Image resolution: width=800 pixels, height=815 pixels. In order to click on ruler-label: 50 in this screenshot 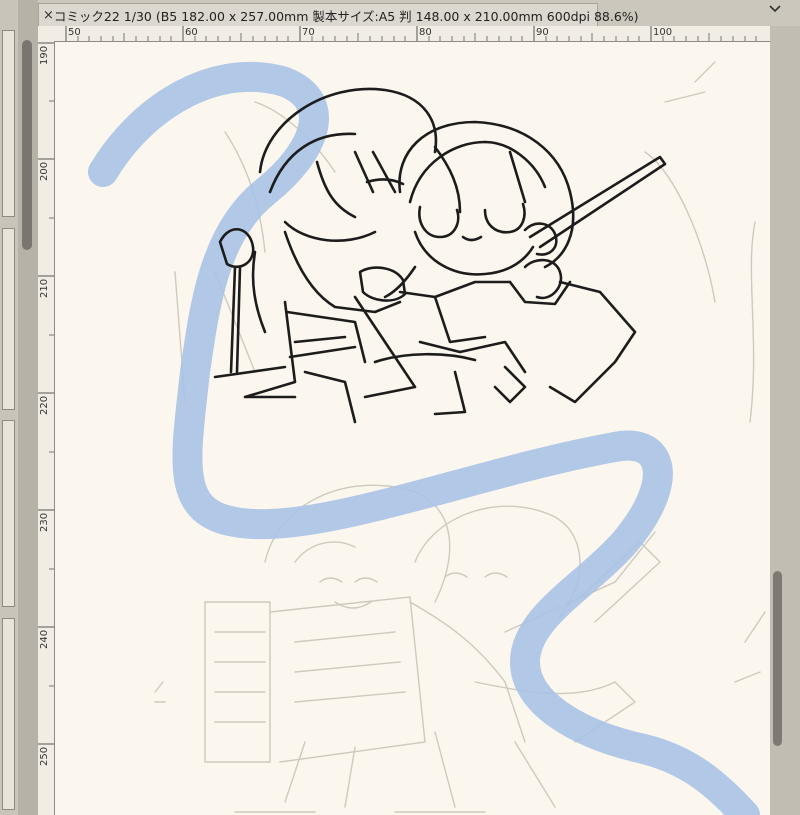, I will do `click(74, 32)`.